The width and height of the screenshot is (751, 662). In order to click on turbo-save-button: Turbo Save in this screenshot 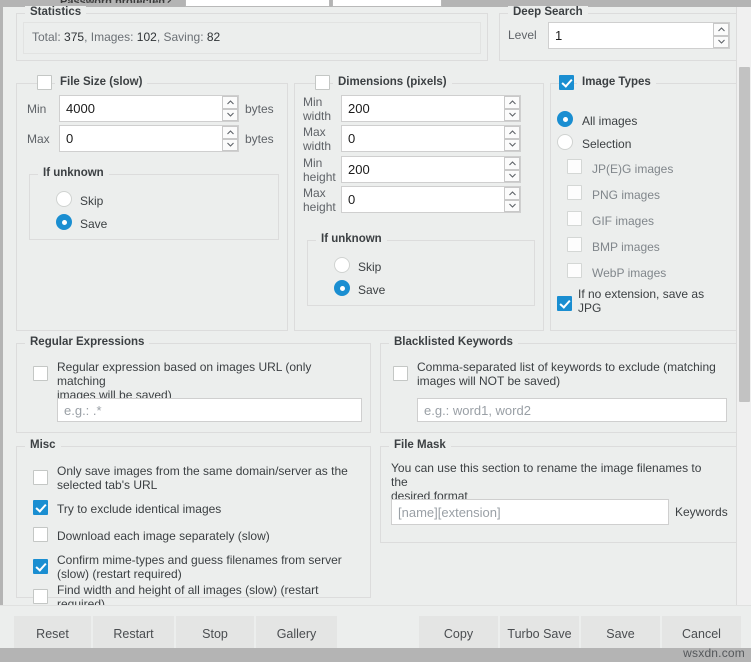, I will do `click(539, 633)`.